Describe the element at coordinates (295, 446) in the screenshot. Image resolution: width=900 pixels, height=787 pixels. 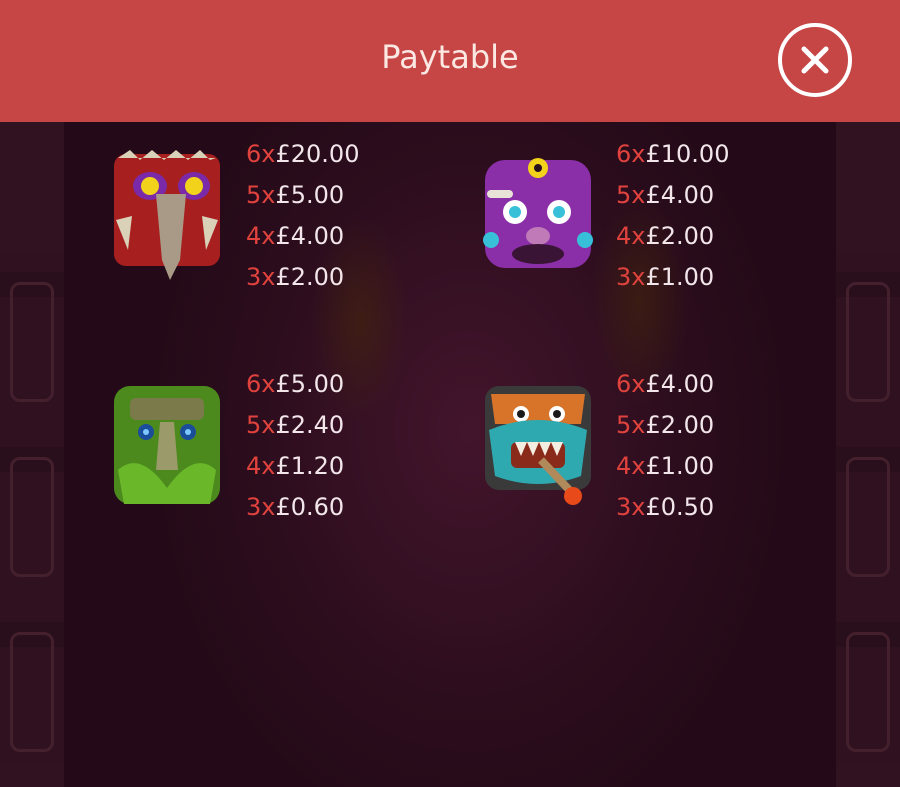
I see `payout-list: 6x£5.00 5x£2.40 4x£1.20 3x£0.60` at that location.